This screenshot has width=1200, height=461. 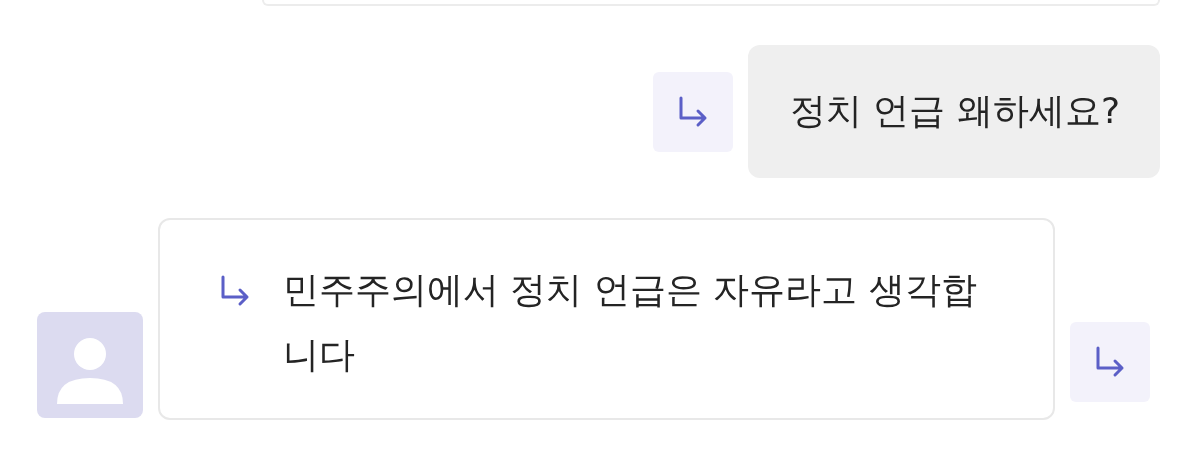 What do you see at coordinates (954, 111) in the screenshot?
I see `message-text: 정치 언급 왜하세요?` at bounding box center [954, 111].